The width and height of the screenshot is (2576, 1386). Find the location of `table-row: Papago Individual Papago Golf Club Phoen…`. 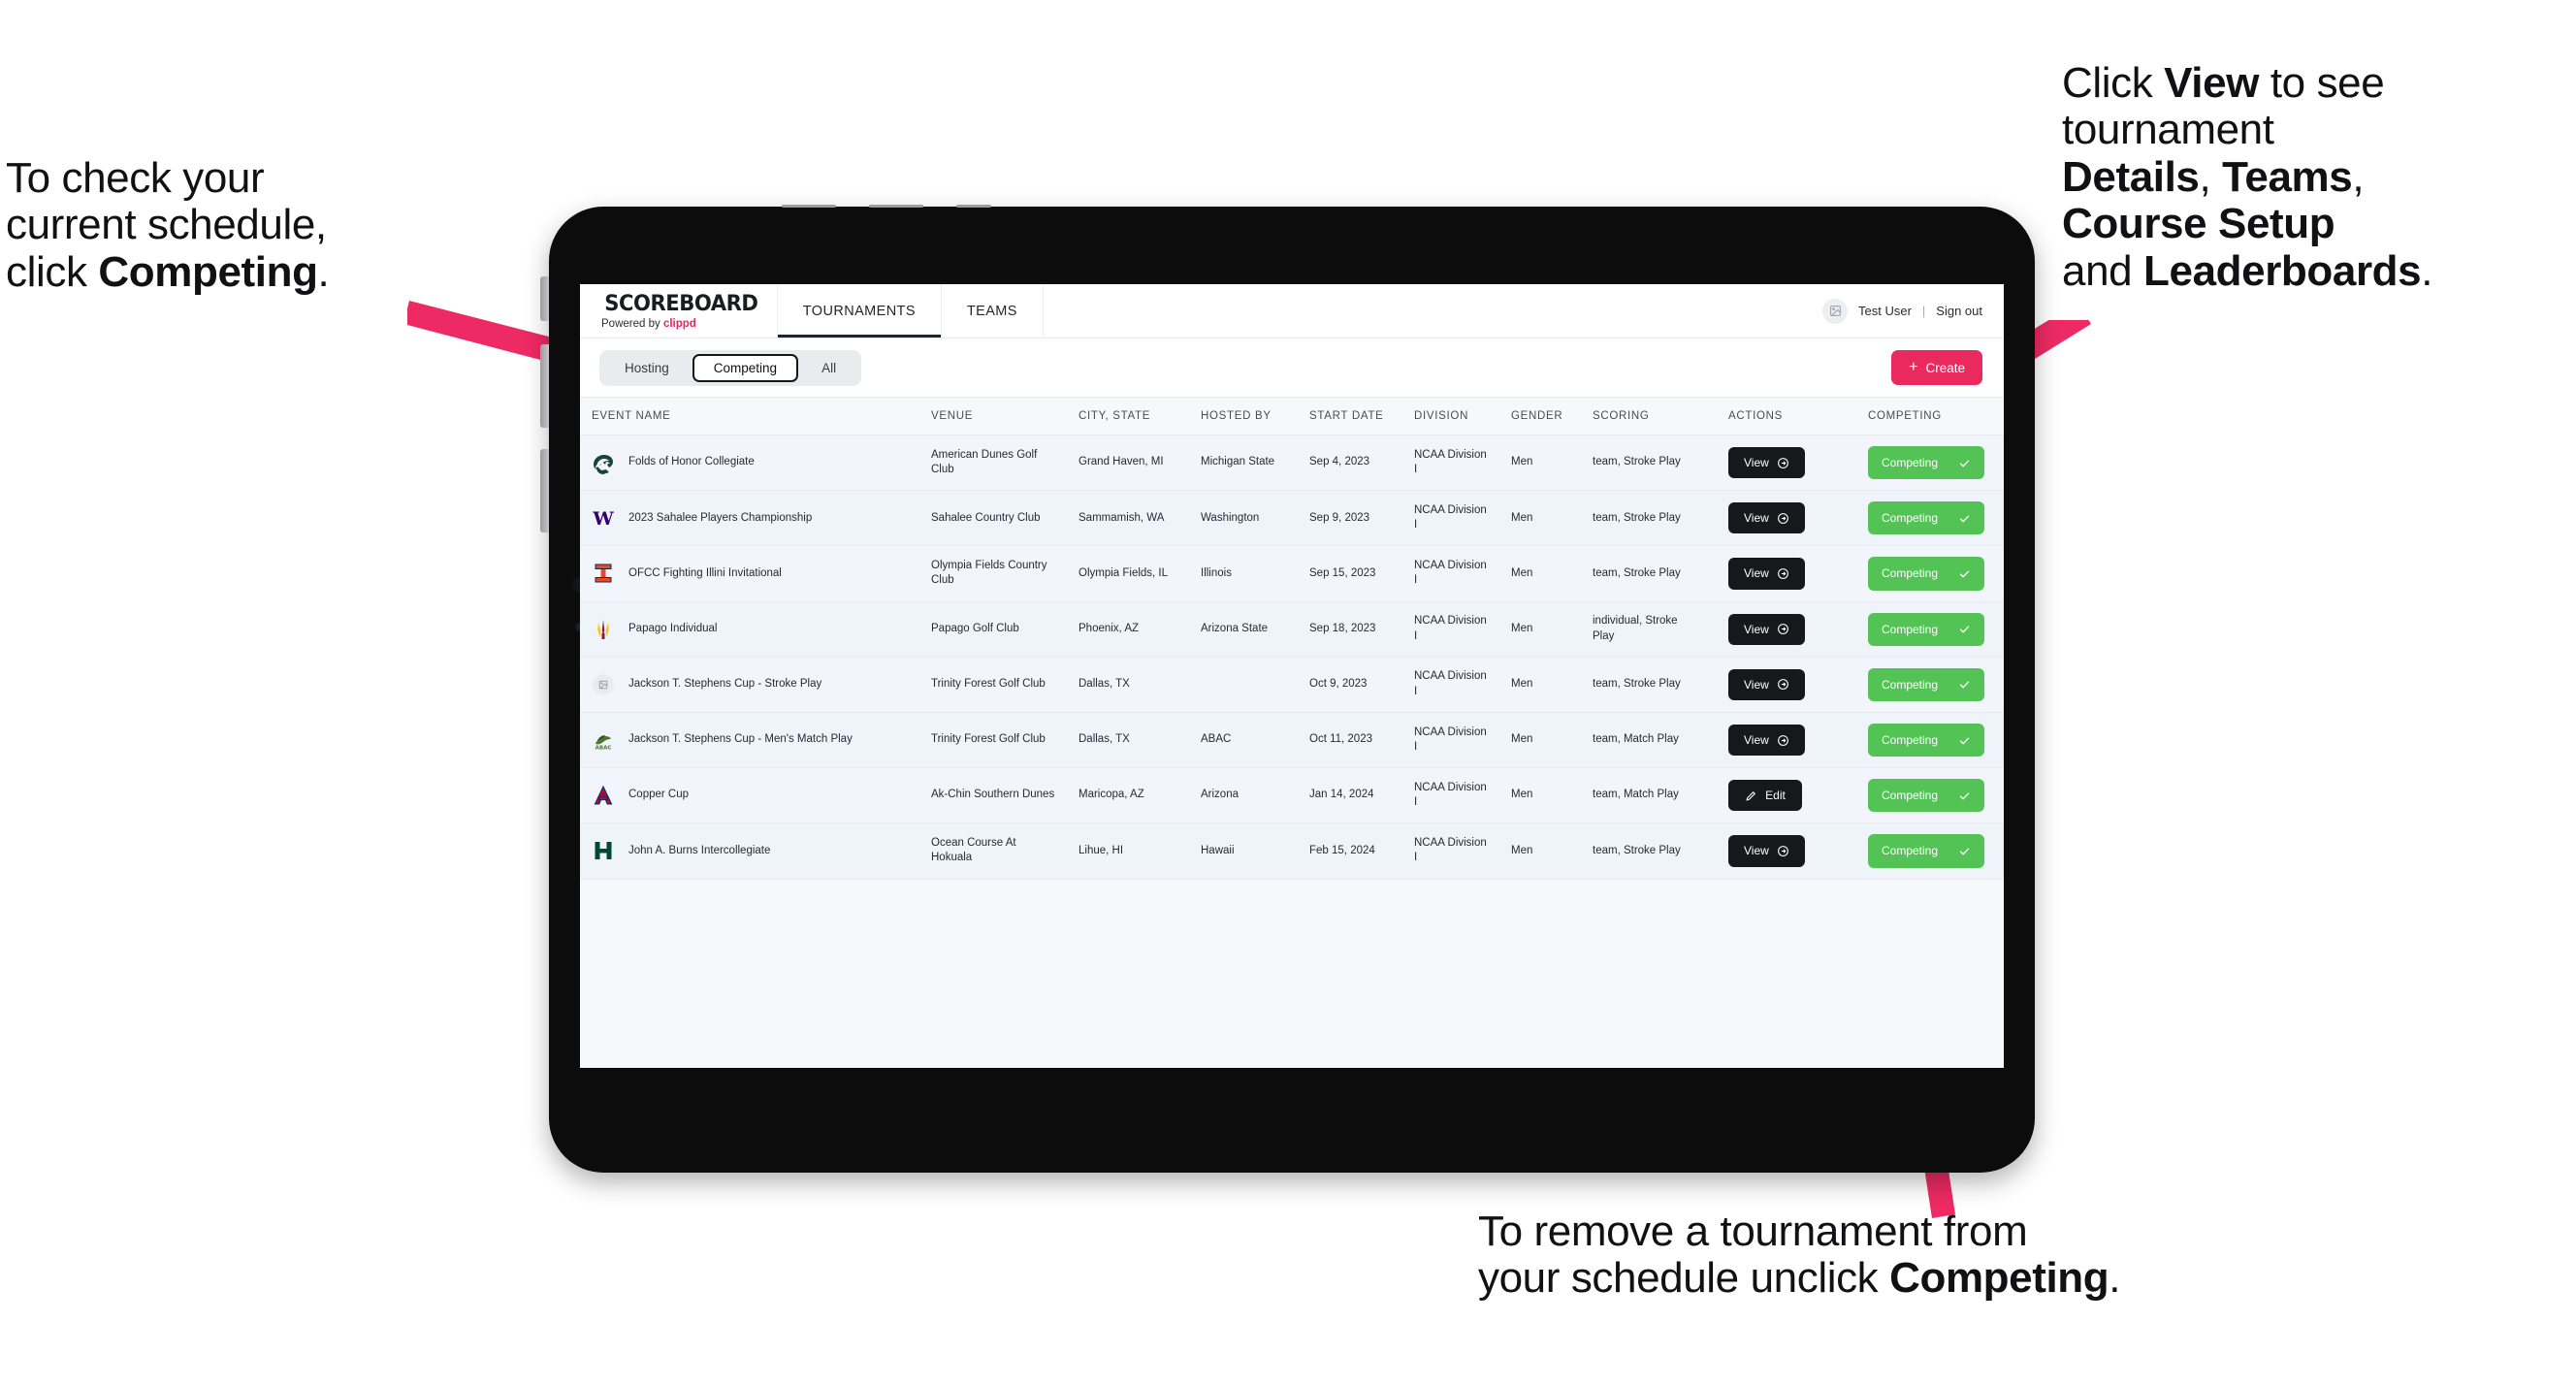

table-row: Papago Individual Papago Golf Club Phoen… is located at coordinates (1292, 629).